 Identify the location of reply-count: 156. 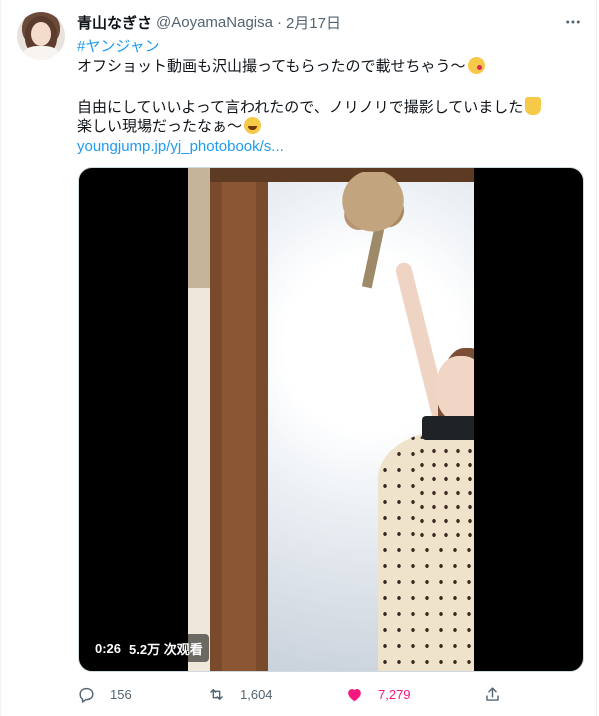
(121, 694).